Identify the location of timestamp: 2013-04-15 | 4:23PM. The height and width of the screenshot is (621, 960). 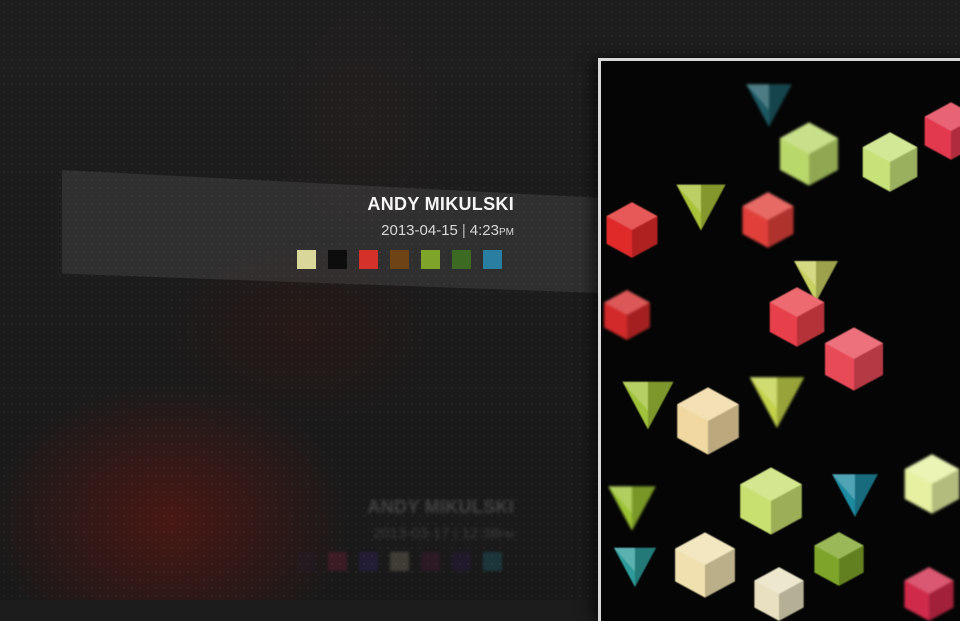
(440, 230).